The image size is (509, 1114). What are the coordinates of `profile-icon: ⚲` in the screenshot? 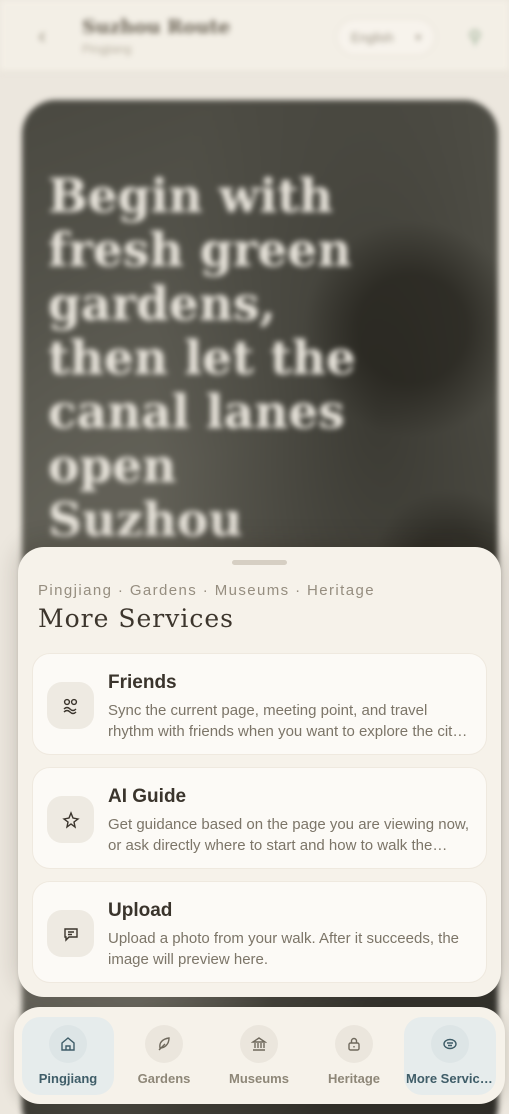 It's located at (475, 37).